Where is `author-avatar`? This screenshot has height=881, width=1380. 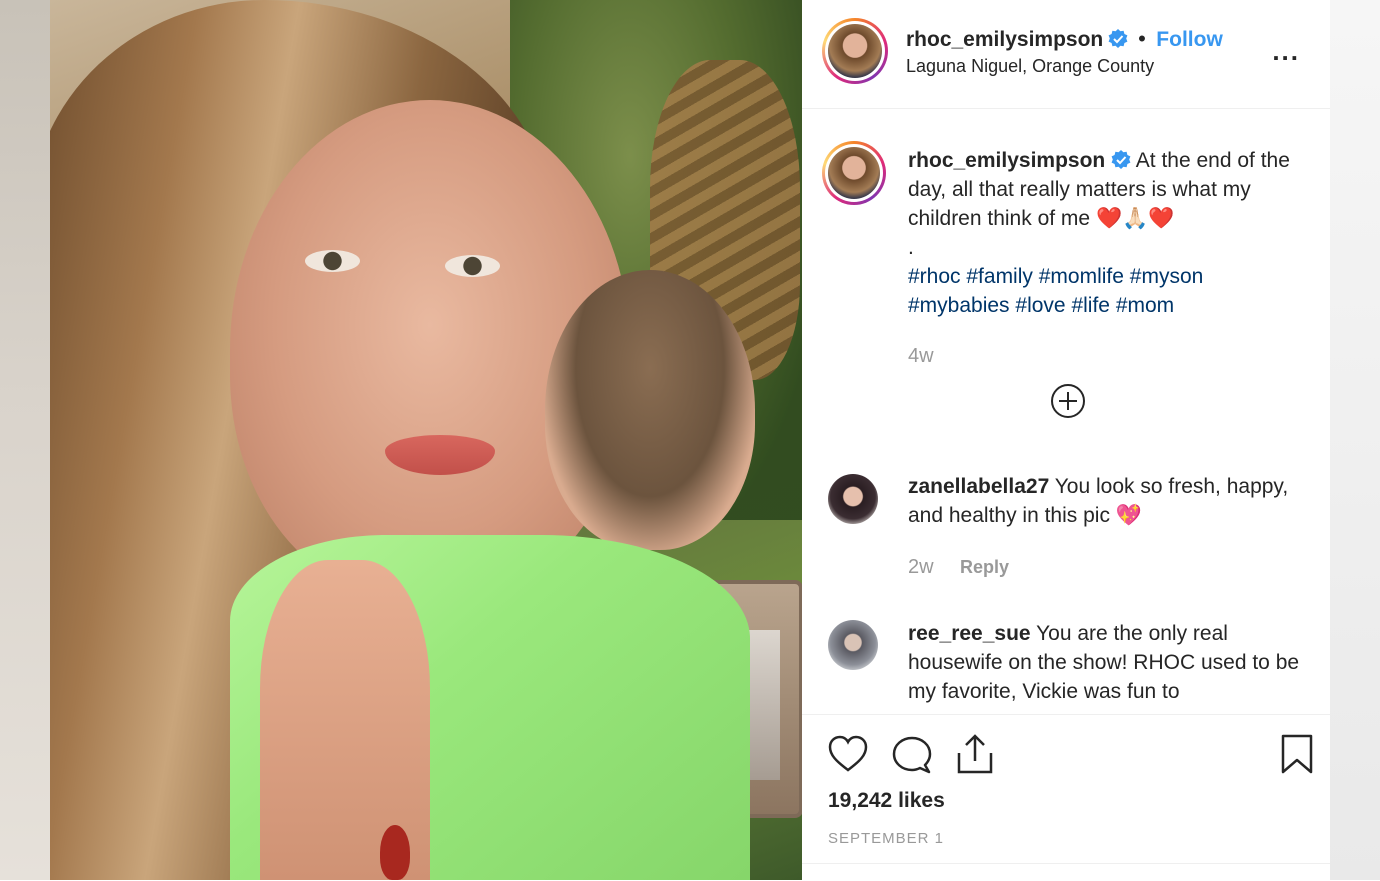
author-avatar is located at coordinates (855, 51).